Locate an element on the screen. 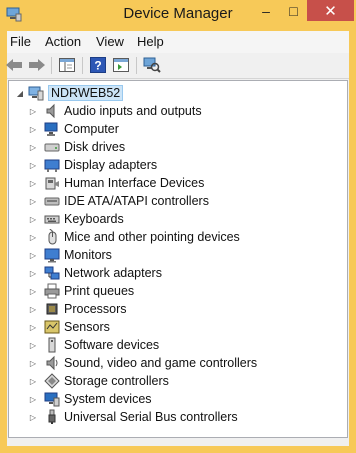 This screenshot has width=356, height=453. scan-hardware-changes-icon is located at coordinates (152, 65).